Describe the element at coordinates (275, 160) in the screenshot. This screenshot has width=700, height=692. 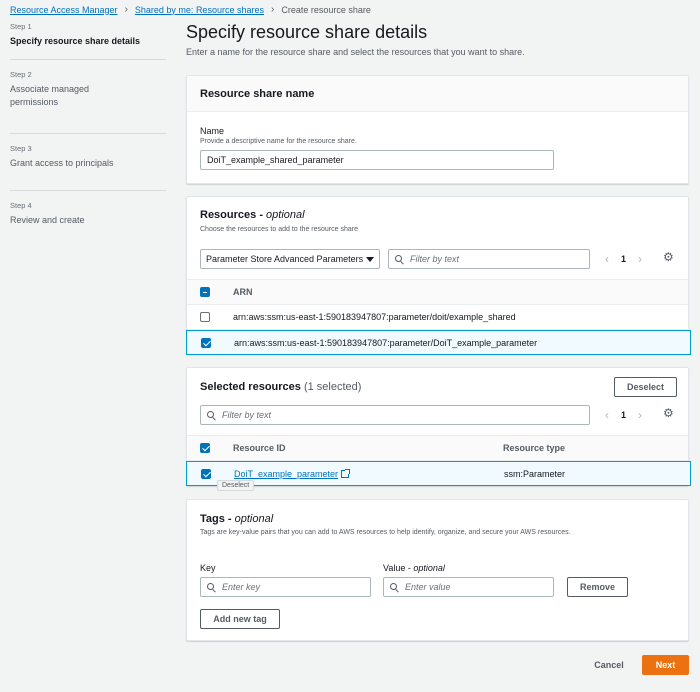
I see `name-input-value: DoiT_example_shared_parameter` at that location.